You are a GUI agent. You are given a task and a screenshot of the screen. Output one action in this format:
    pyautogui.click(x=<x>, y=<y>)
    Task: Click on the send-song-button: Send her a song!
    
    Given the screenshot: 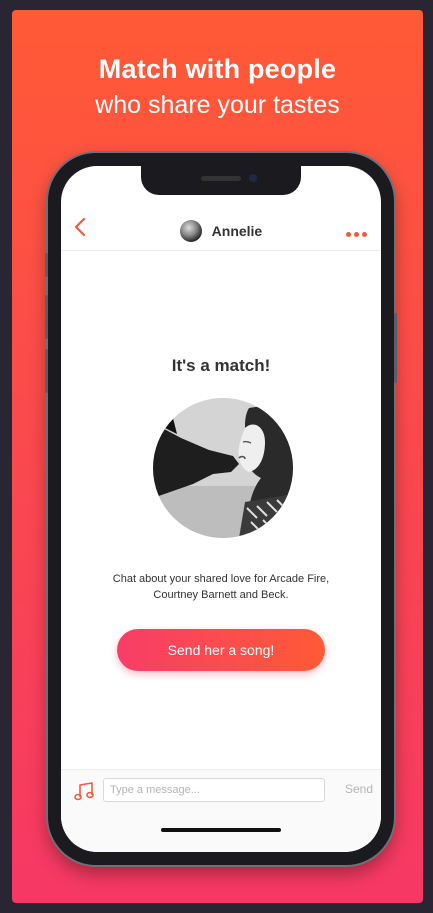 What is the action you would take?
    pyautogui.click(x=221, y=650)
    